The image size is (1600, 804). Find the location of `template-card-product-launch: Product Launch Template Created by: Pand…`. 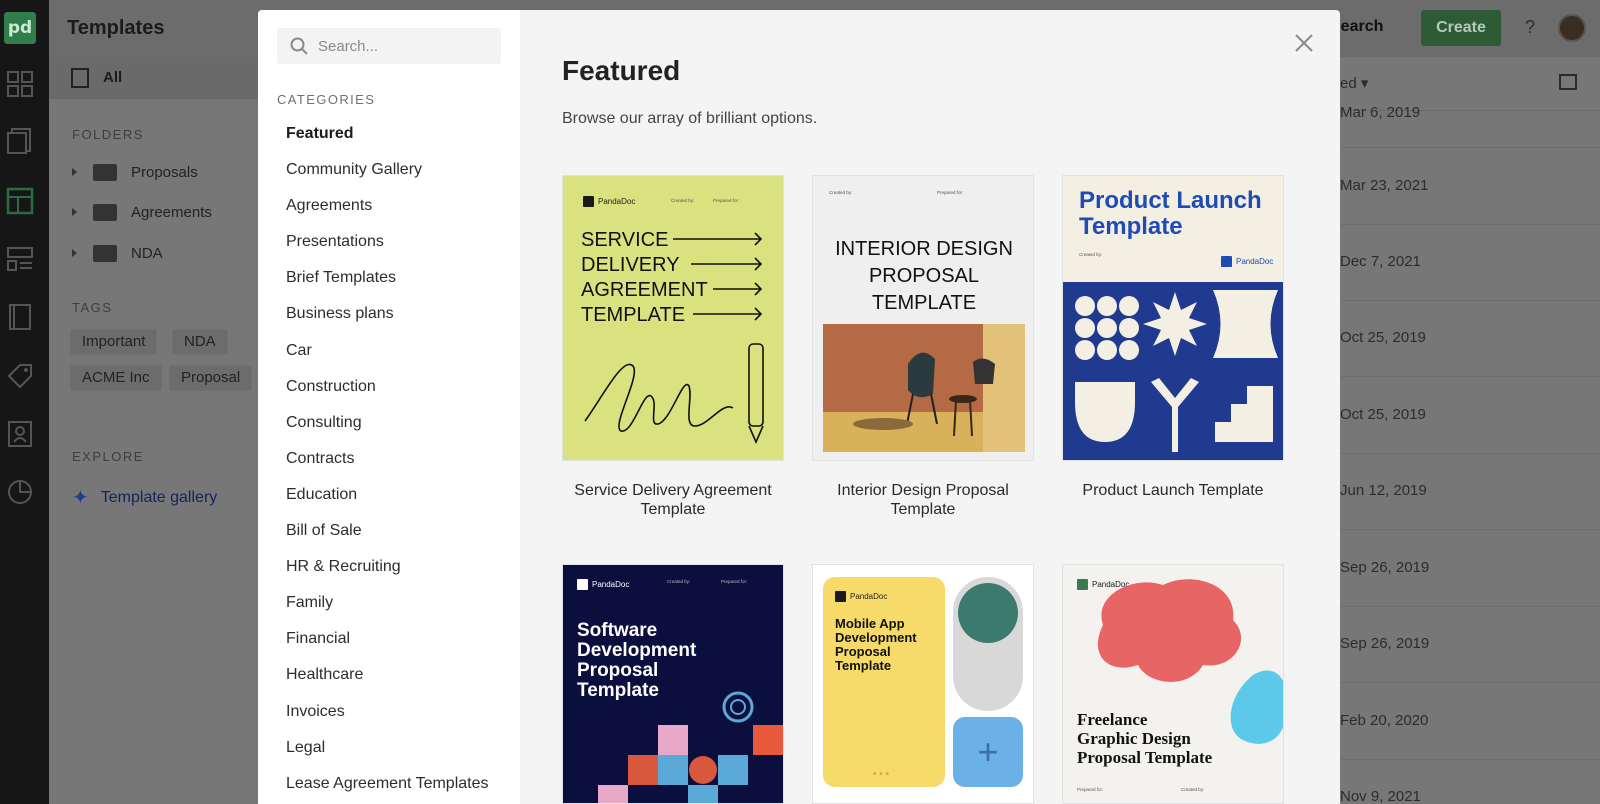

template-card-product-launch: Product Launch Template Created by: Pand… is located at coordinates (1173, 337).